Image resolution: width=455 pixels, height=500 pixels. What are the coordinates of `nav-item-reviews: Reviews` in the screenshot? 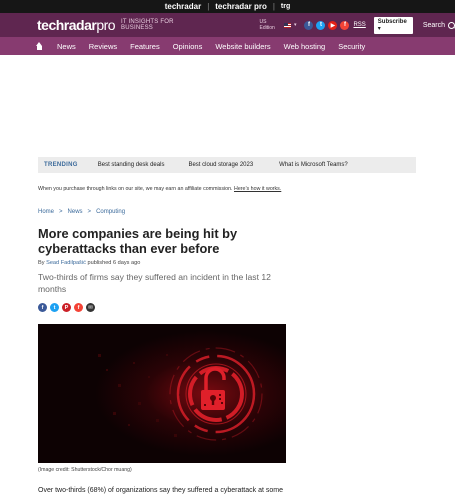 It's located at (103, 46).